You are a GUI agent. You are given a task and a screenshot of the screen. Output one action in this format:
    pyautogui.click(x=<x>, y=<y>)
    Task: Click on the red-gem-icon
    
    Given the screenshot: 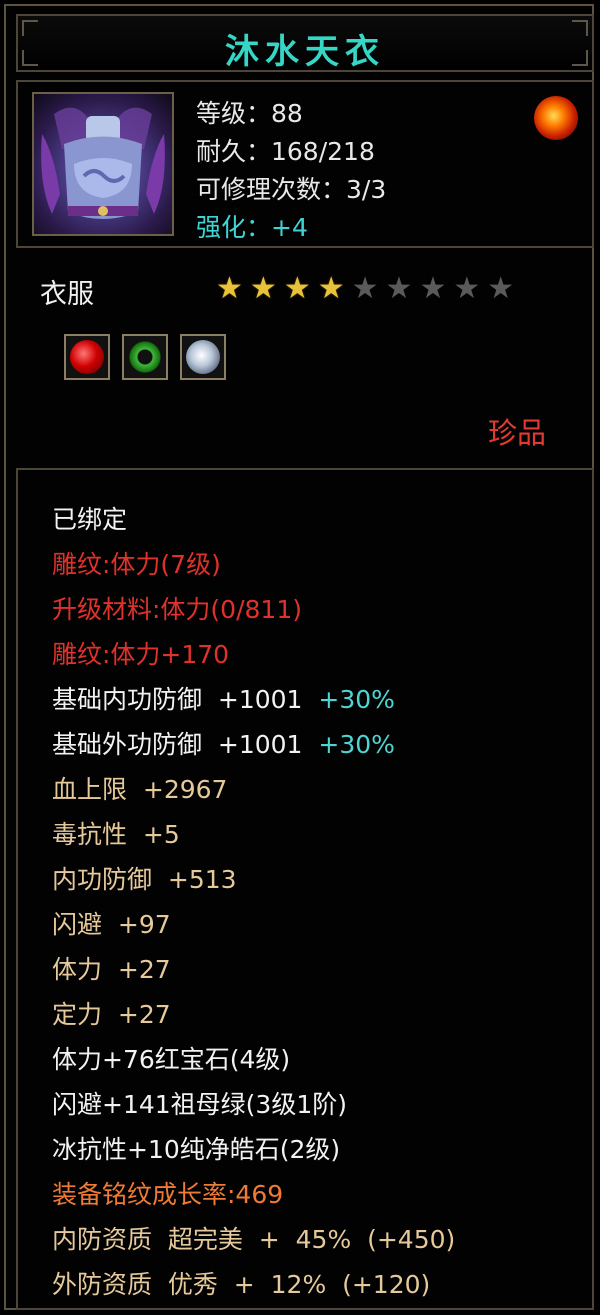 What is the action you would take?
    pyautogui.click(x=87, y=357)
    